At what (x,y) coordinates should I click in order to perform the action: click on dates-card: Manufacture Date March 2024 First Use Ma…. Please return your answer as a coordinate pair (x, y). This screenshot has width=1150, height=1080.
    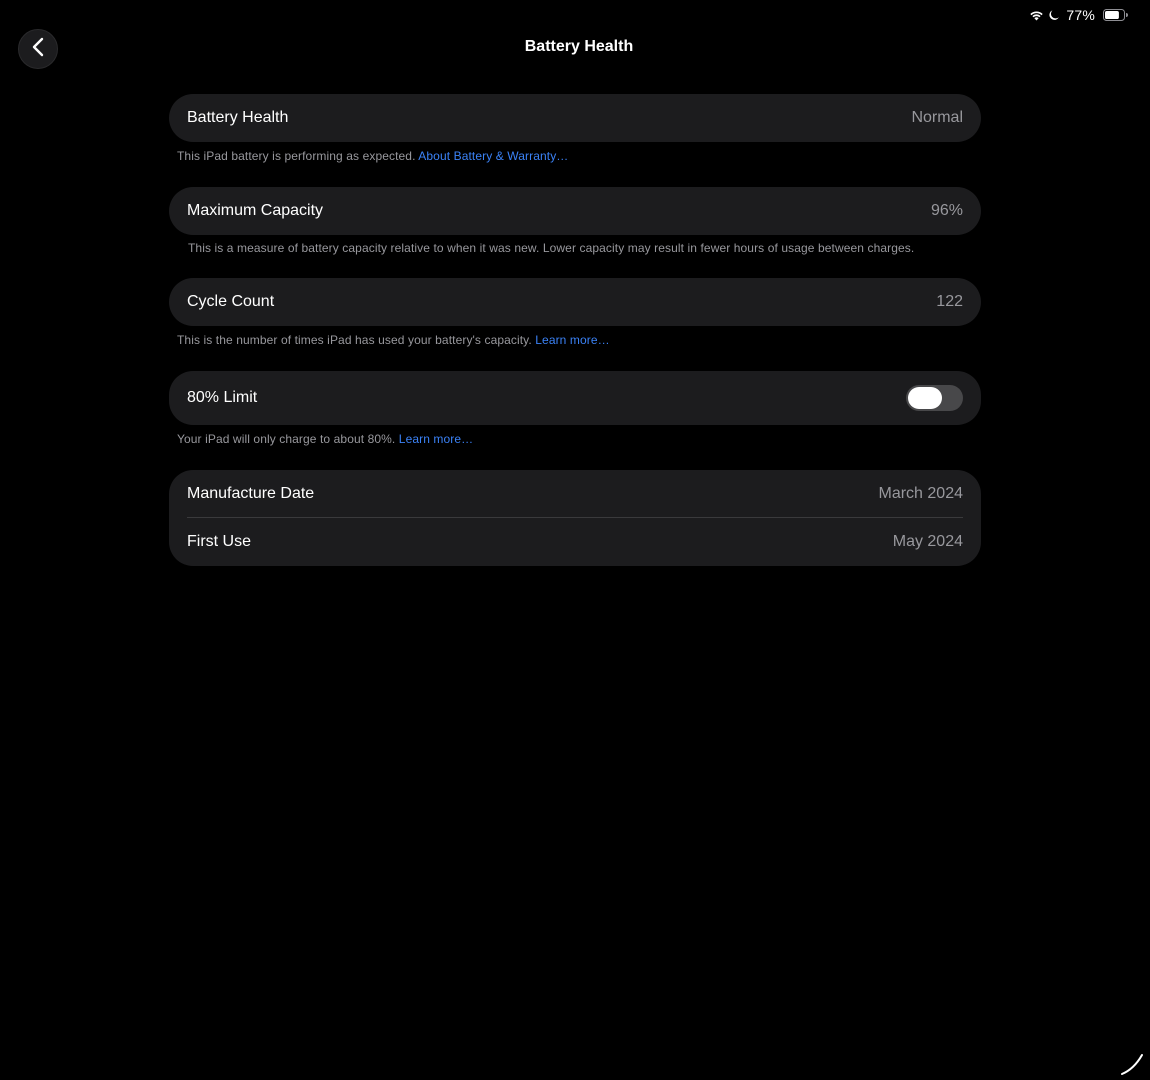
    Looking at the image, I should click on (575, 518).